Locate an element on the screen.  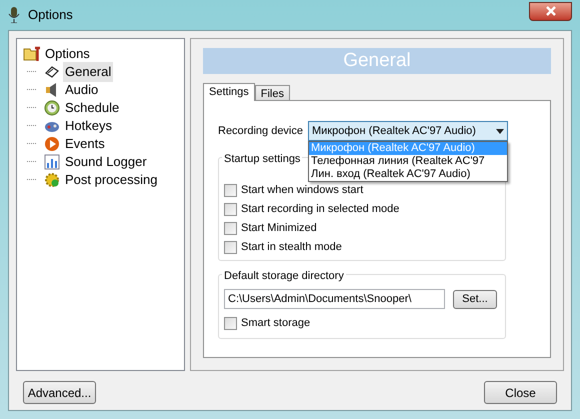
section-header: General is located at coordinates (377, 61).